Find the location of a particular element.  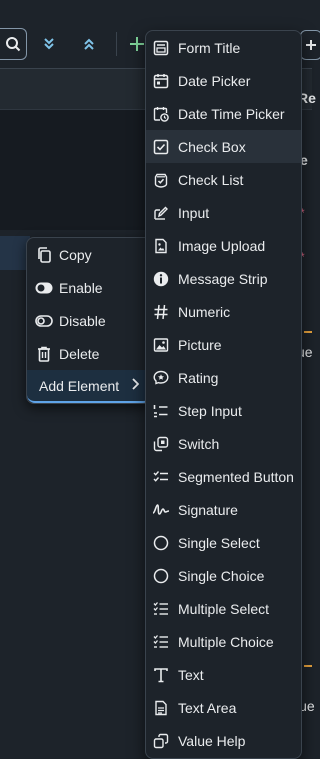

tree-panel is located at coordinates (75, 170).